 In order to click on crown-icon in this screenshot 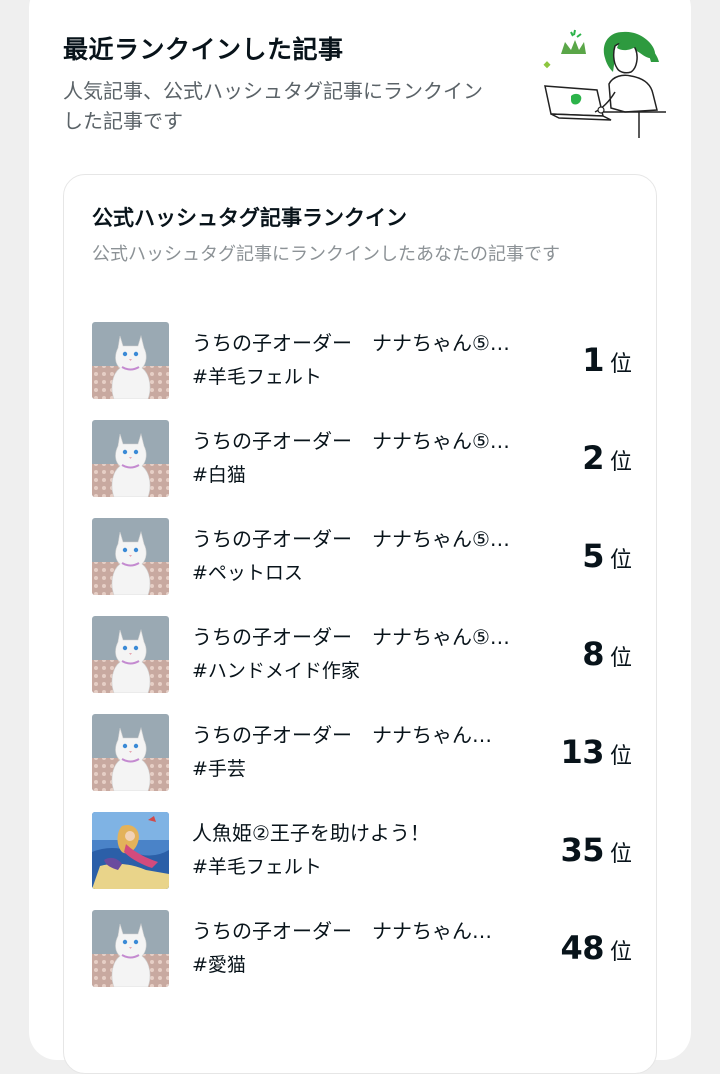, I will do `click(573, 47)`.